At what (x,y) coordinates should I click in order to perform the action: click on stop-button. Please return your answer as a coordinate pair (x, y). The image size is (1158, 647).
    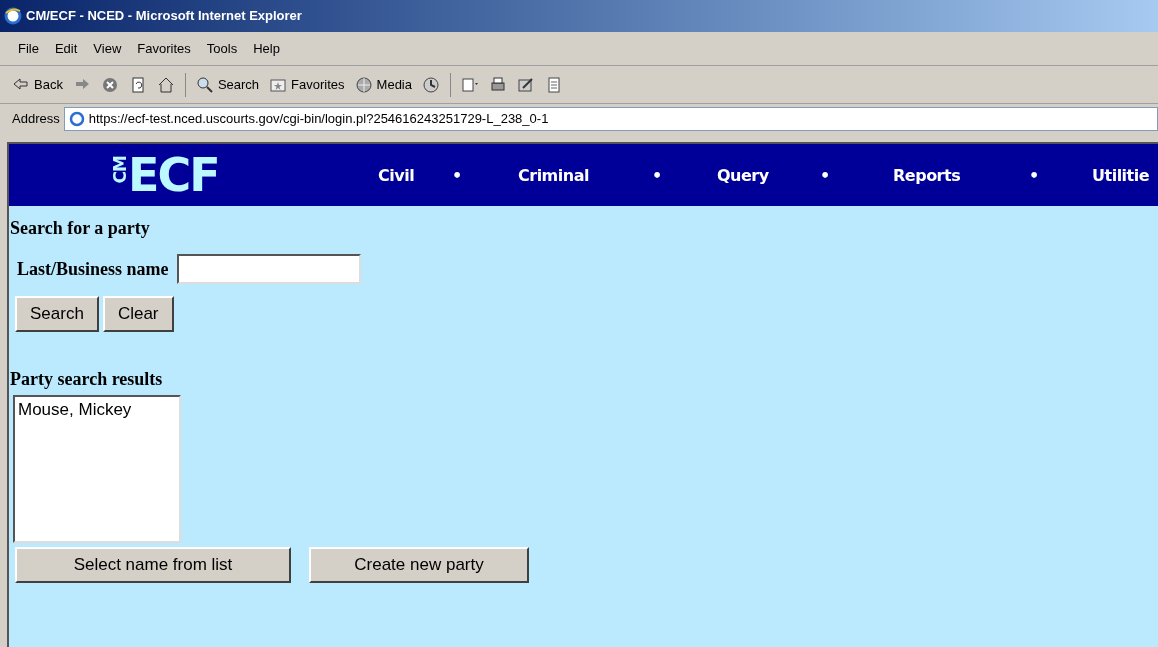
    Looking at the image, I should click on (109, 84).